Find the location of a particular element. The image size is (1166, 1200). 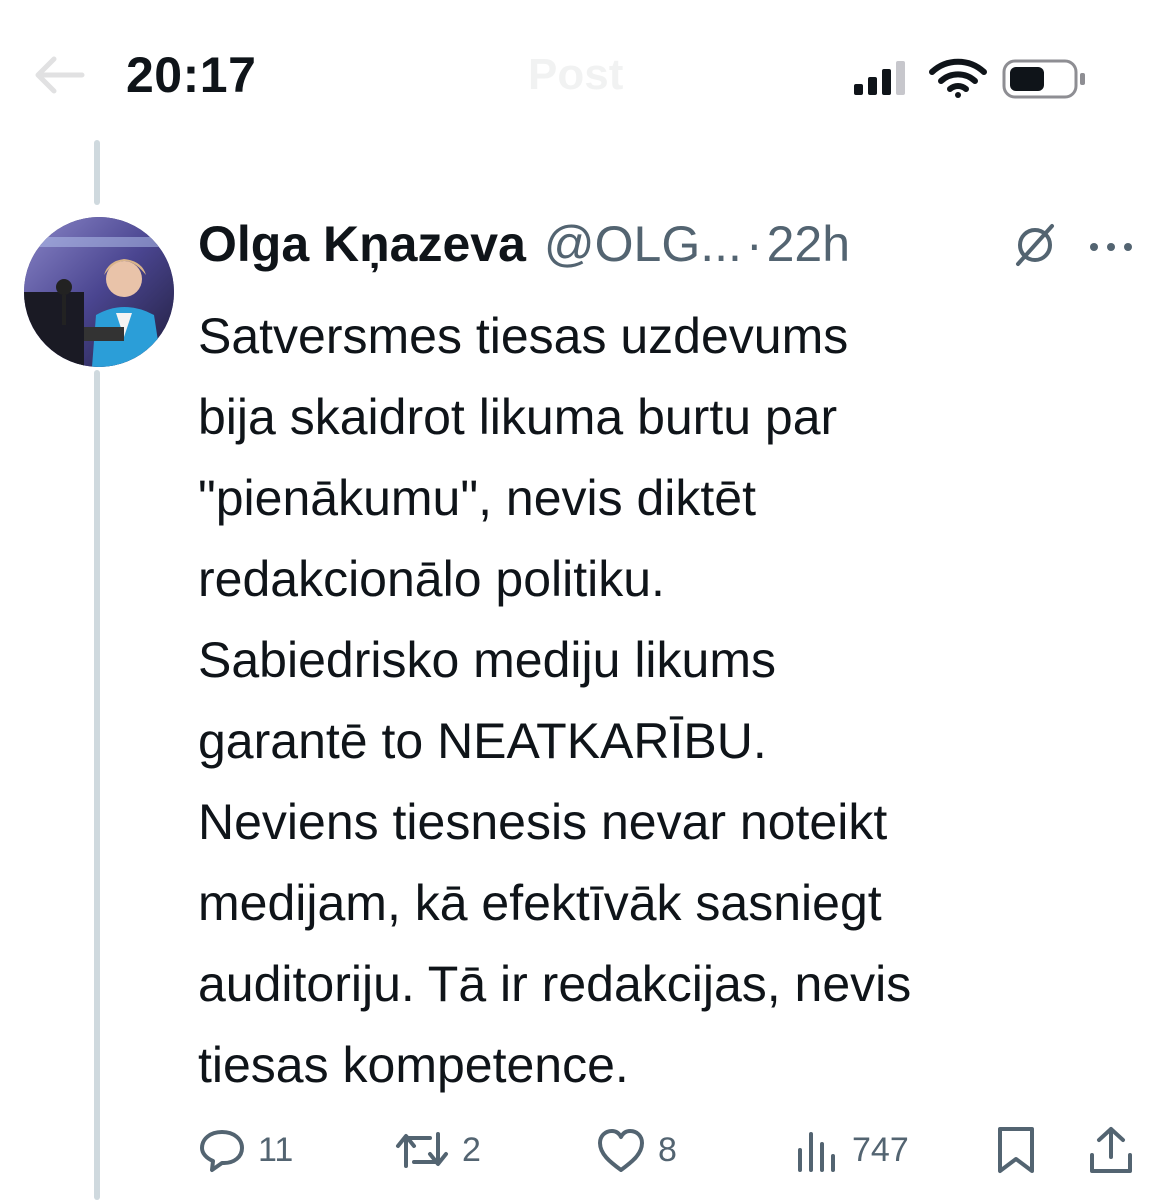

post-age: 22h is located at coordinates (808, 244).